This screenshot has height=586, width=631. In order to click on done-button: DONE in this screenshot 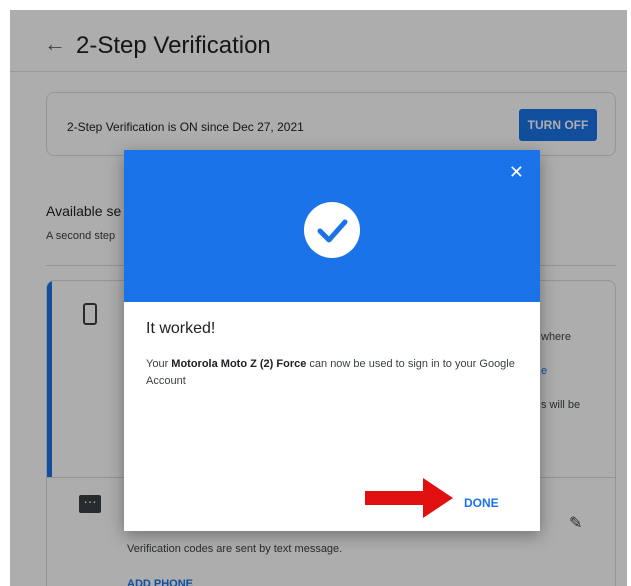, I will do `click(481, 503)`.